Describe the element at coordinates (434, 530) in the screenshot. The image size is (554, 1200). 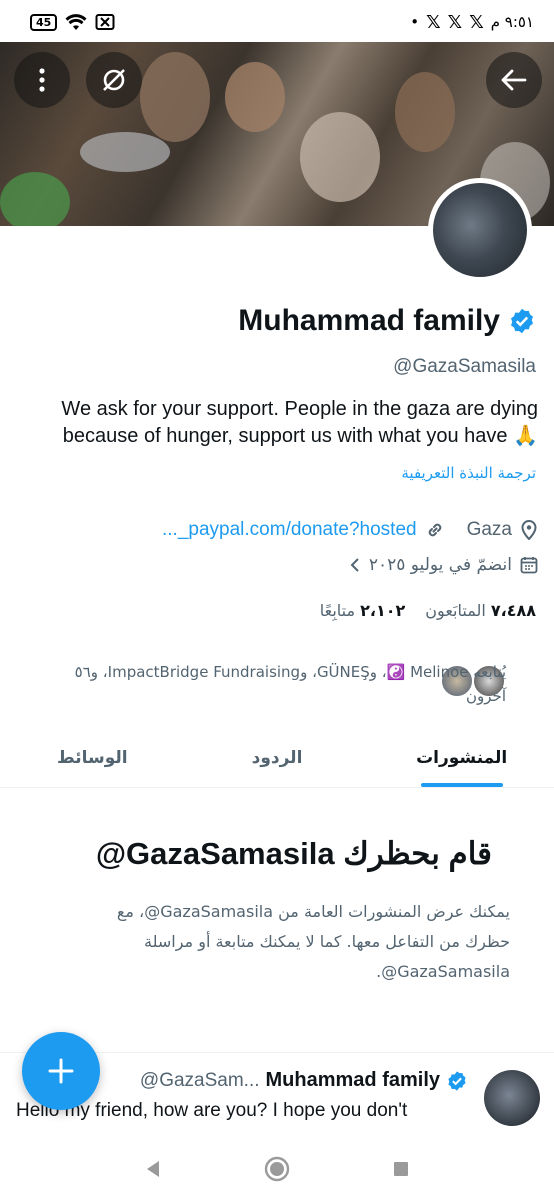
I see `link-icon` at that location.